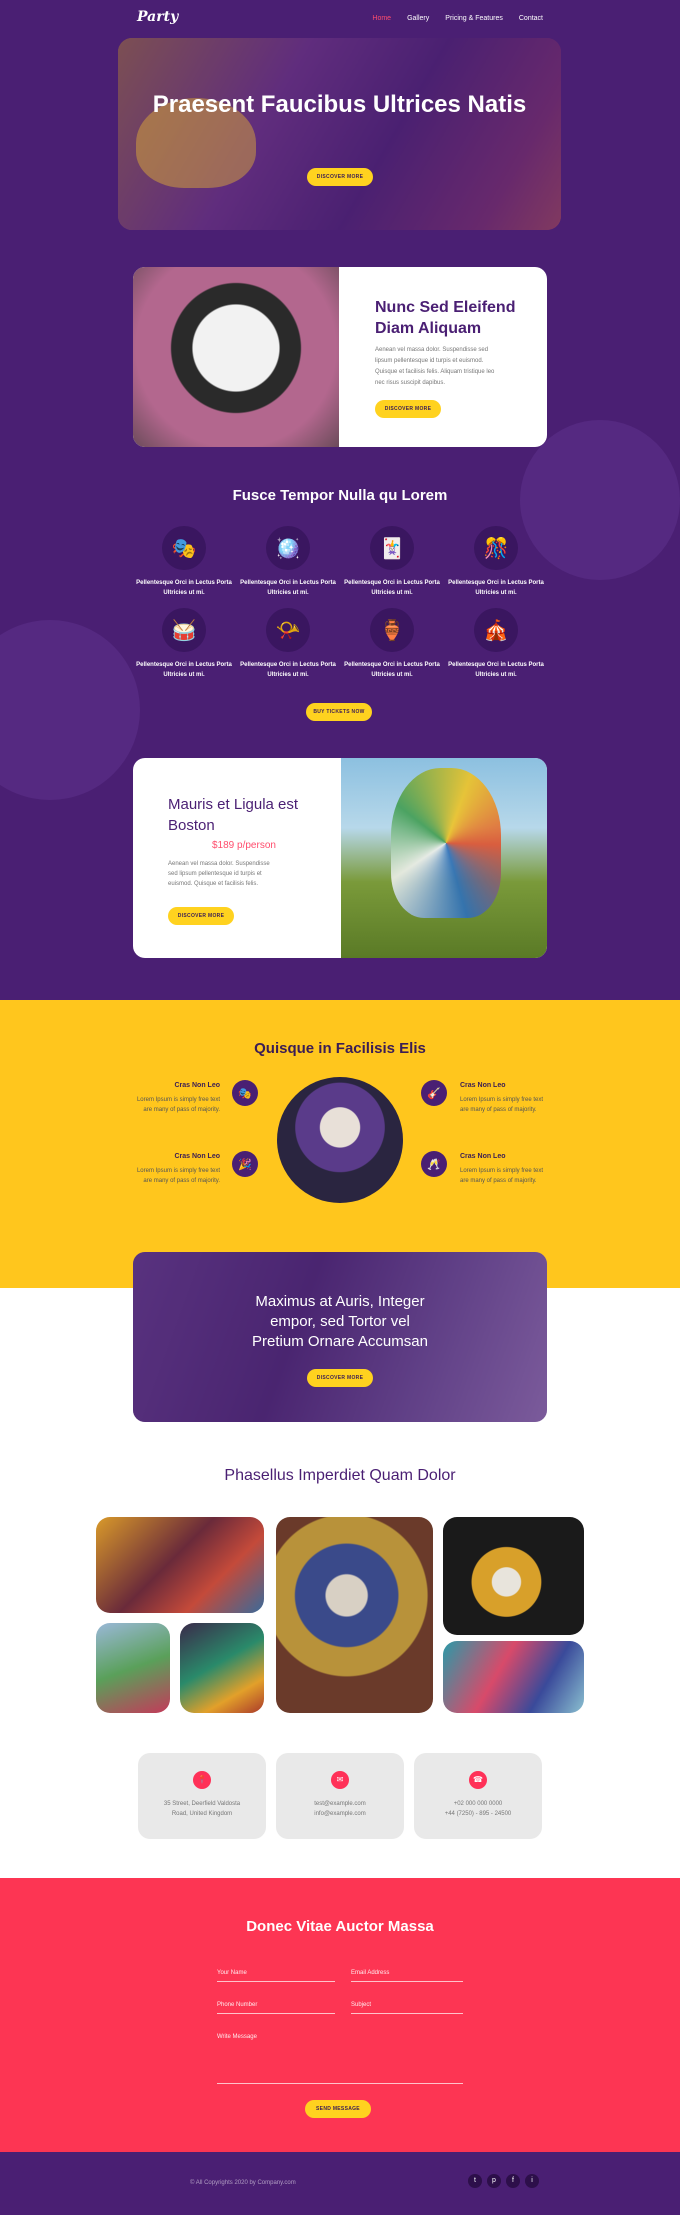 This screenshot has width=680, height=2215. Describe the element at coordinates (201, 916) in the screenshot. I see `pricing-discover-button: Discover More` at that location.